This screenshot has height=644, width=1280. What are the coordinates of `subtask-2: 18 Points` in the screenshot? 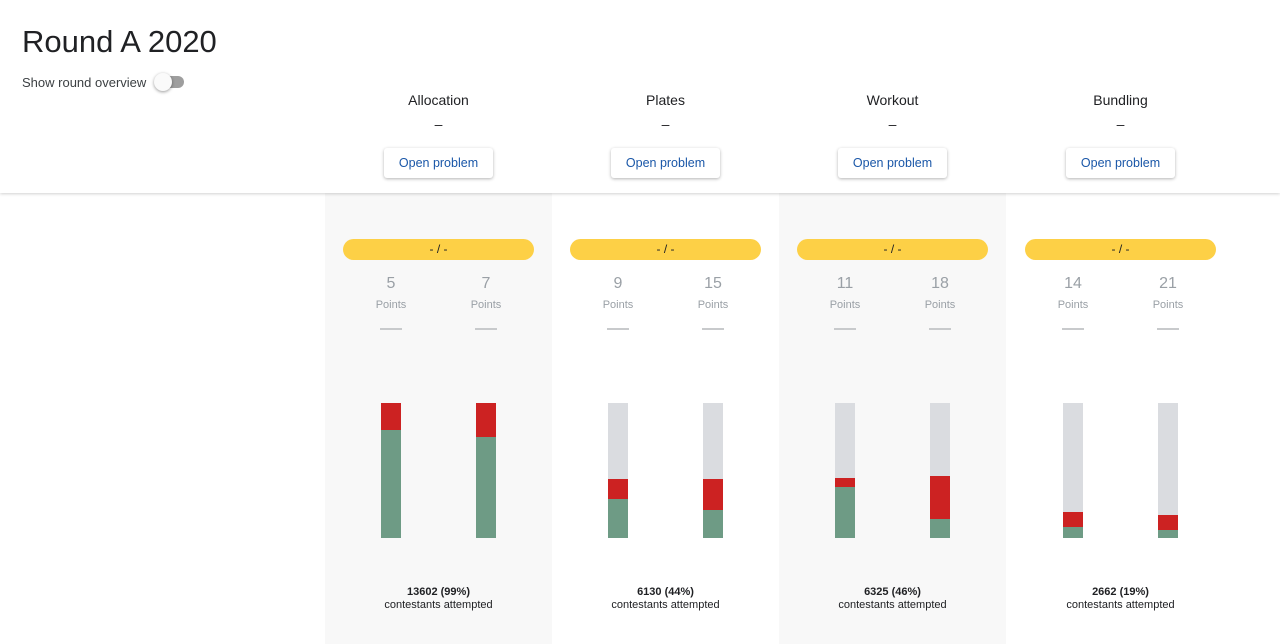 It's located at (940, 302).